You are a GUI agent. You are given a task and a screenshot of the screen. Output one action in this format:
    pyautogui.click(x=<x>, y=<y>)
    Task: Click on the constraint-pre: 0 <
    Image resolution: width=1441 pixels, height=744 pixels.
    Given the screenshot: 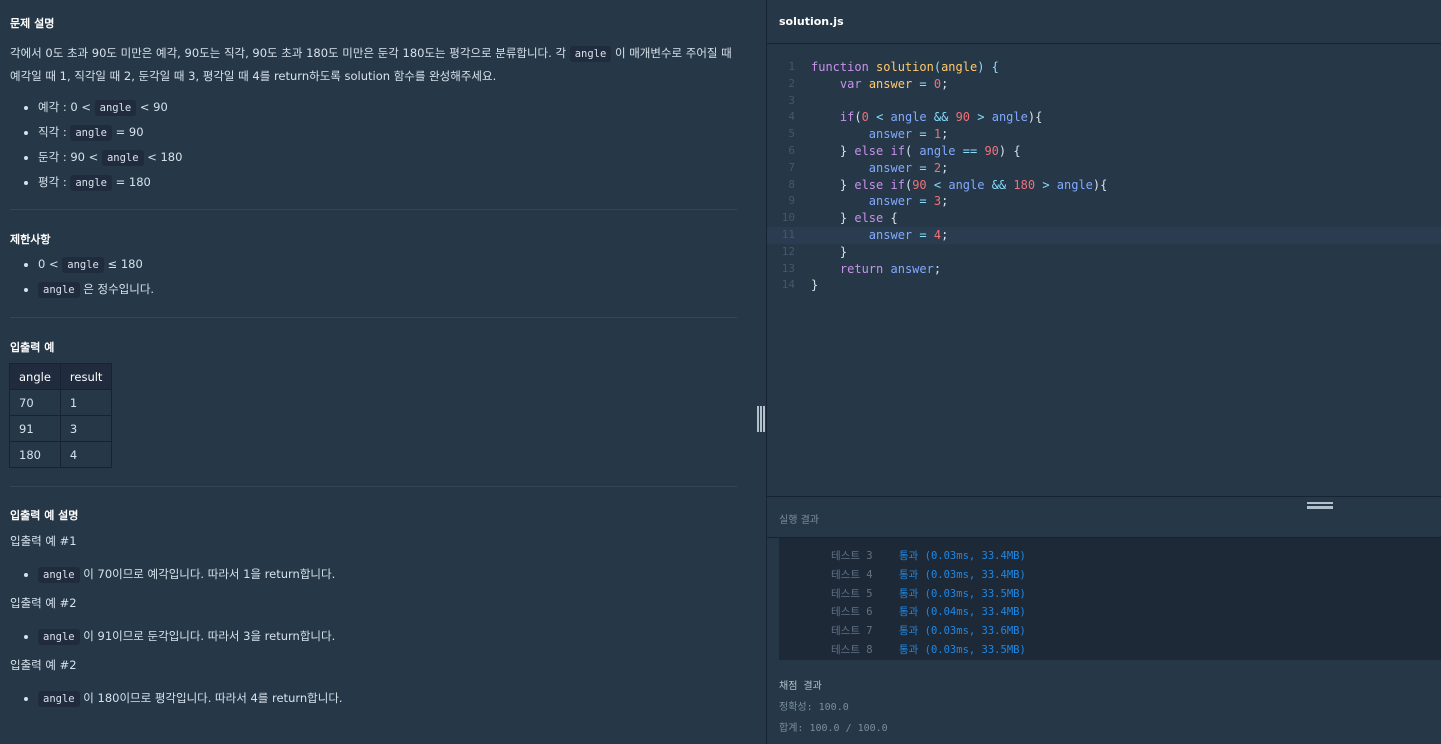 What is the action you would take?
    pyautogui.click(x=48, y=264)
    